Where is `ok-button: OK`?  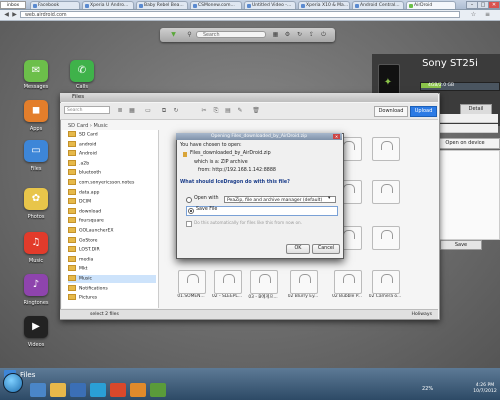 ok-button: OK is located at coordinates (298, 249).